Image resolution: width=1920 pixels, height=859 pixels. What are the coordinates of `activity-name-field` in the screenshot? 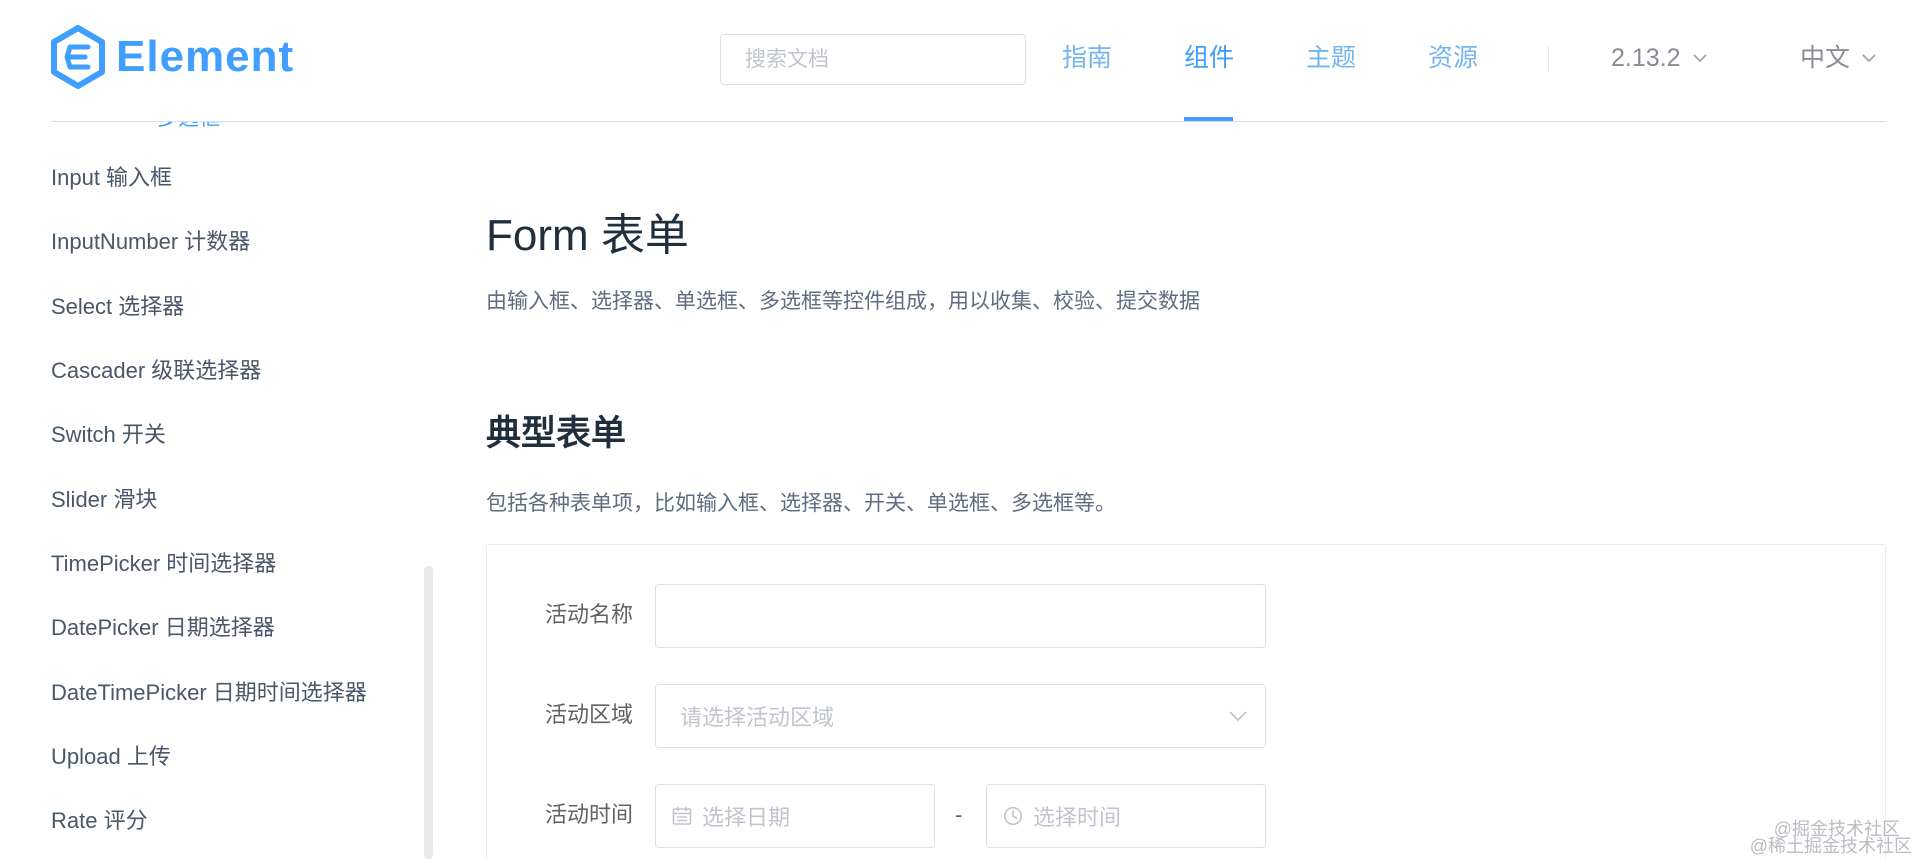 It's located at (960, 616).